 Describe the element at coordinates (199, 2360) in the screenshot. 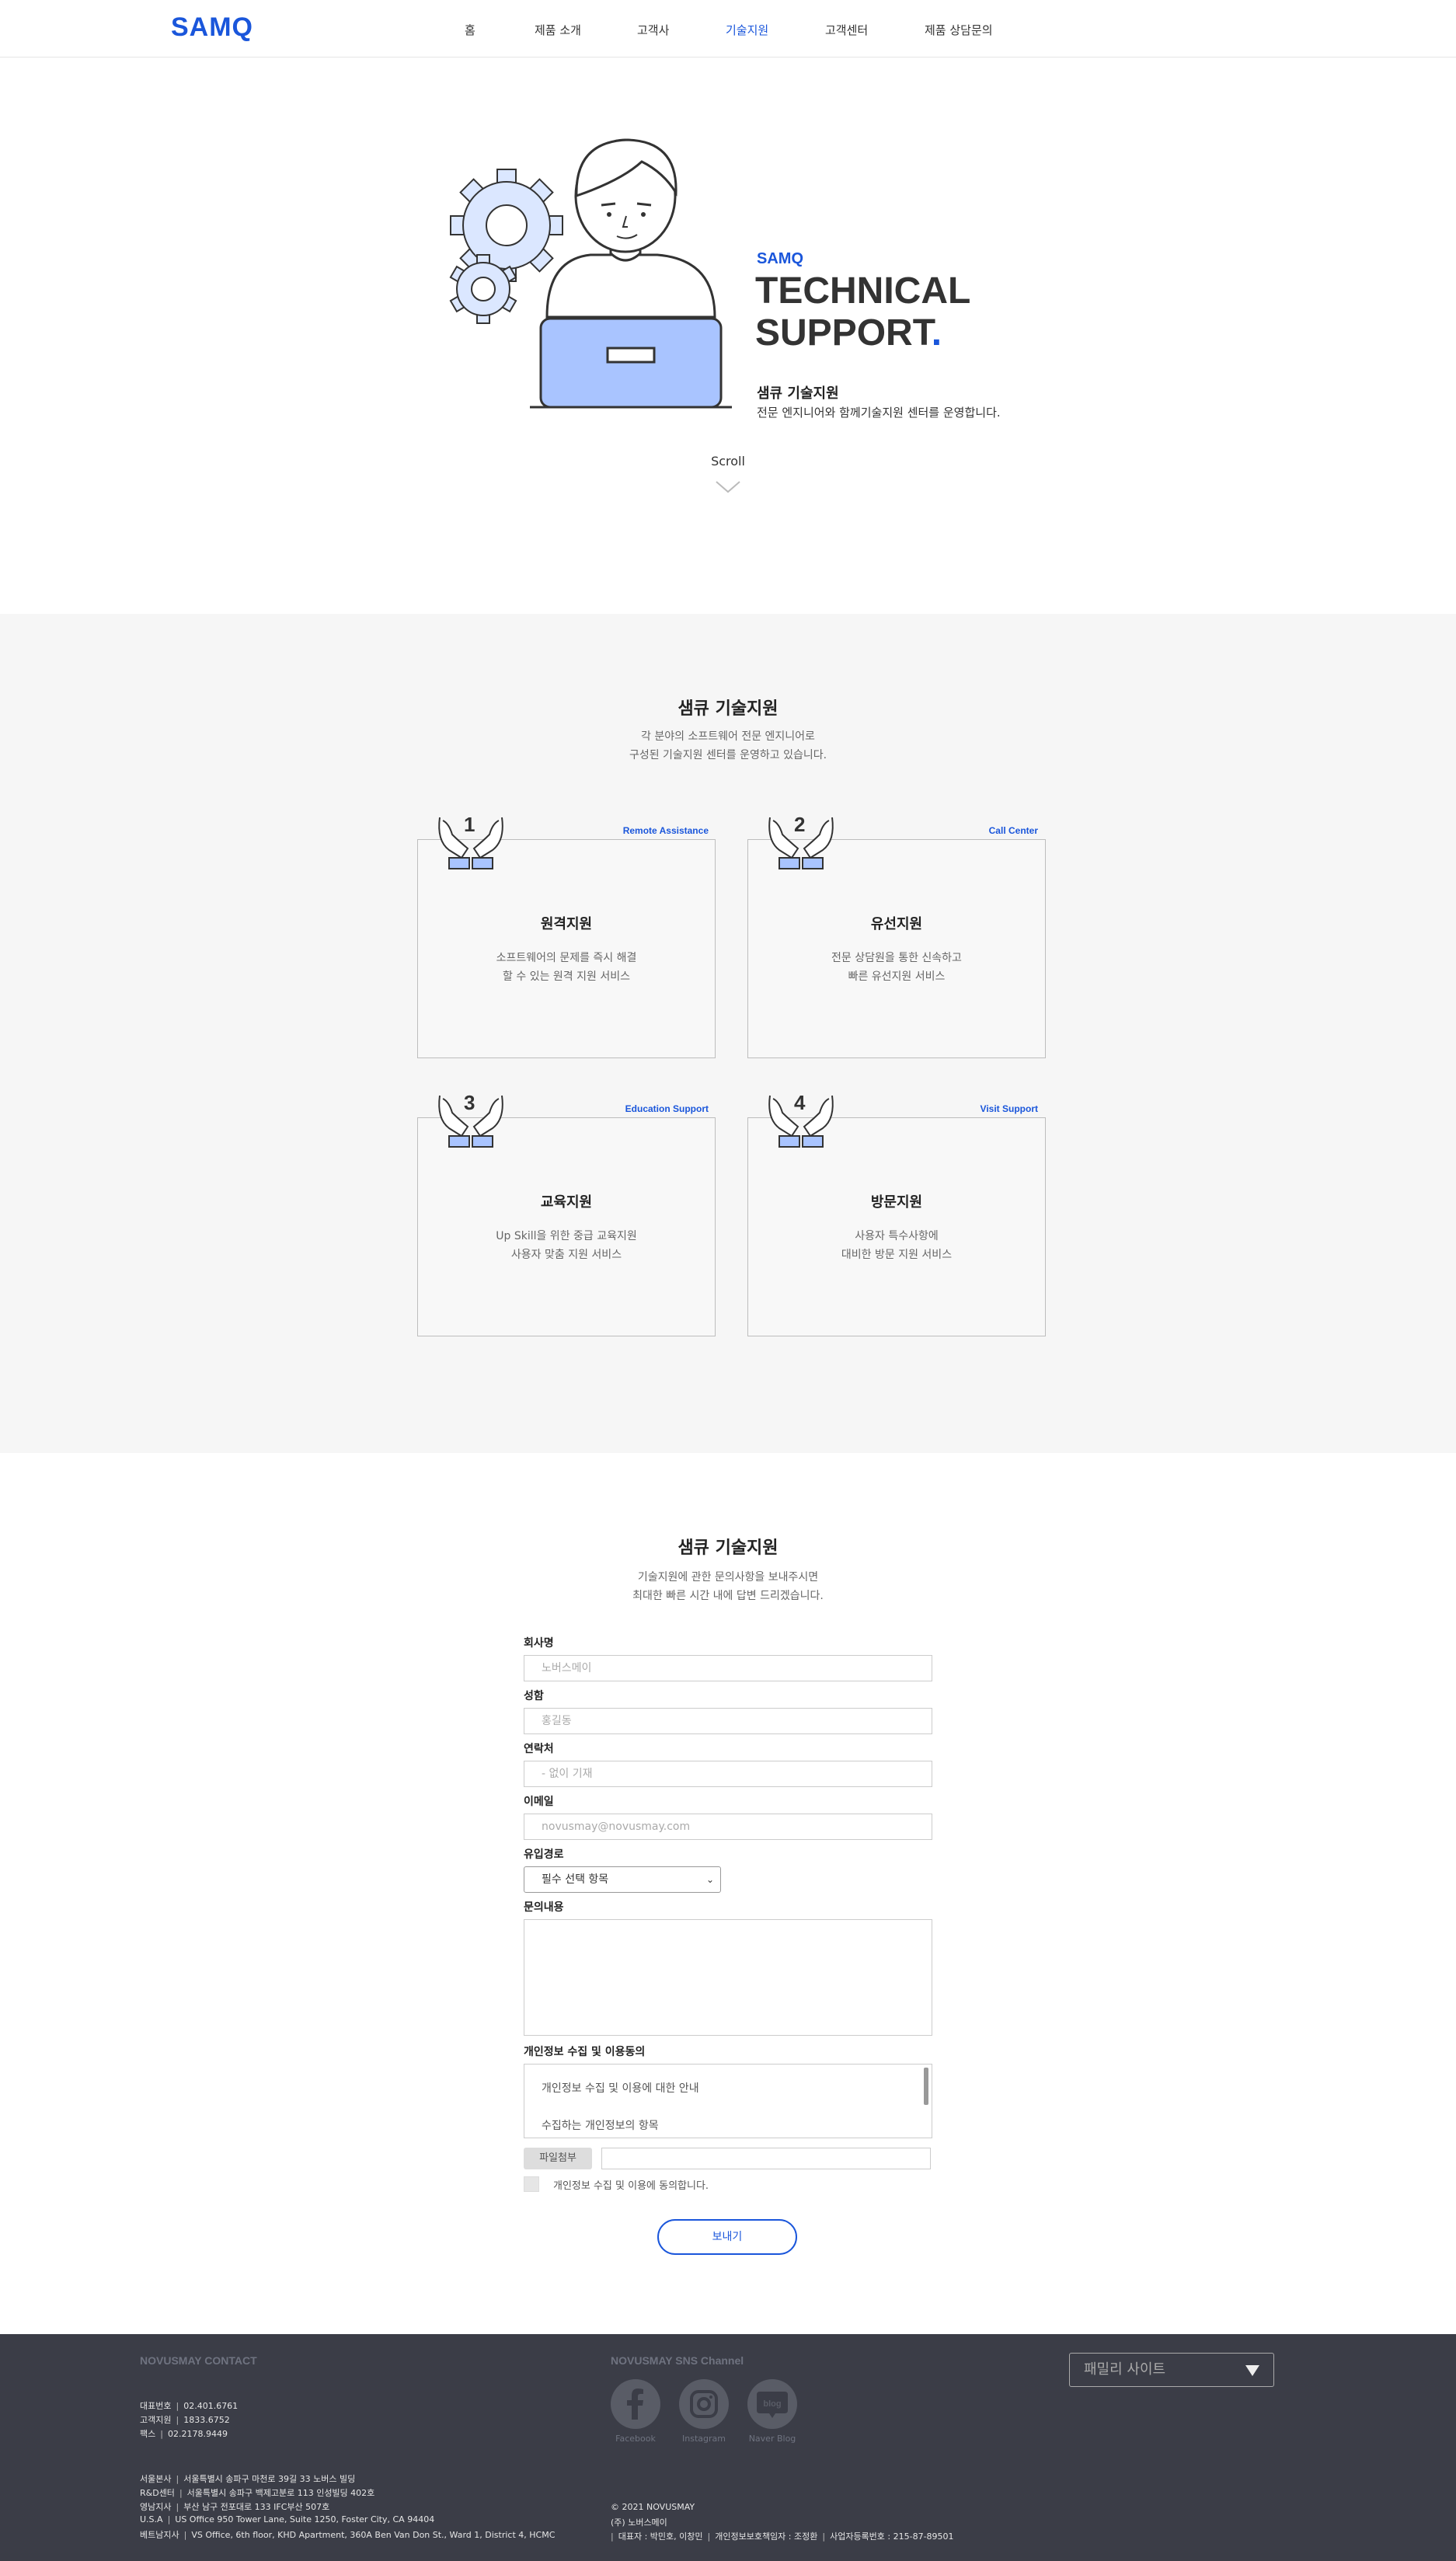

I see `contact-heading: NOVUSMAY CONTACT` at that location.